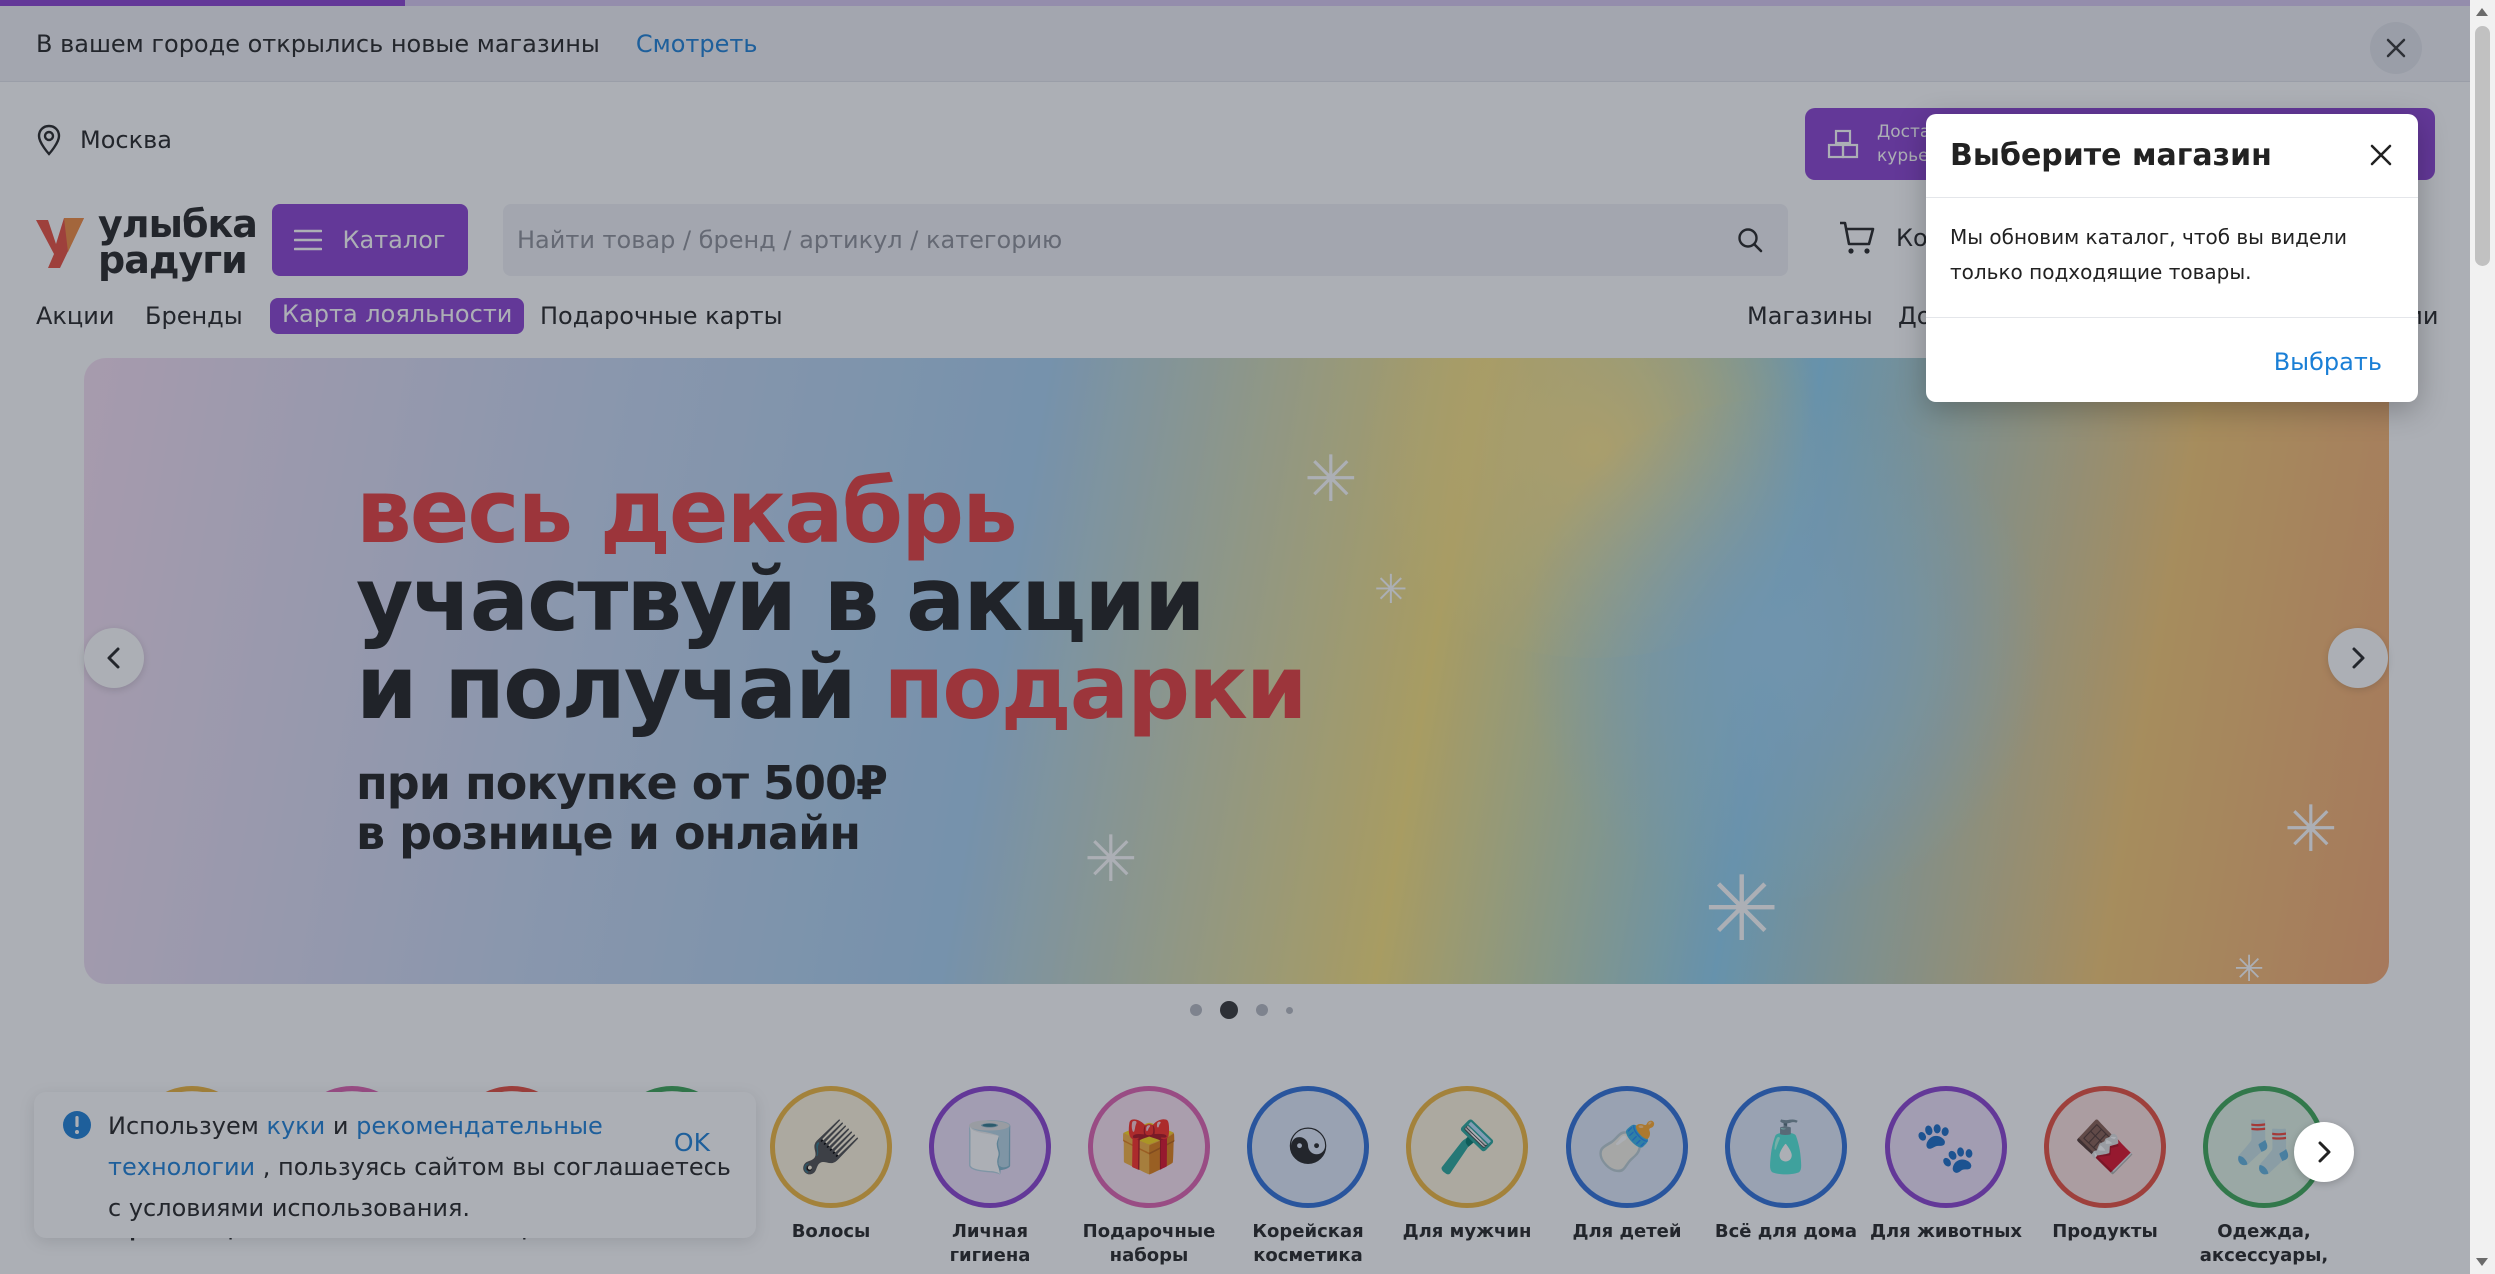 The width and height of the screenshot is (2495, 1274). Describe the element at coordinates (2482, 1262) in the screenshot. I see `scroll-down-icon` at that location.